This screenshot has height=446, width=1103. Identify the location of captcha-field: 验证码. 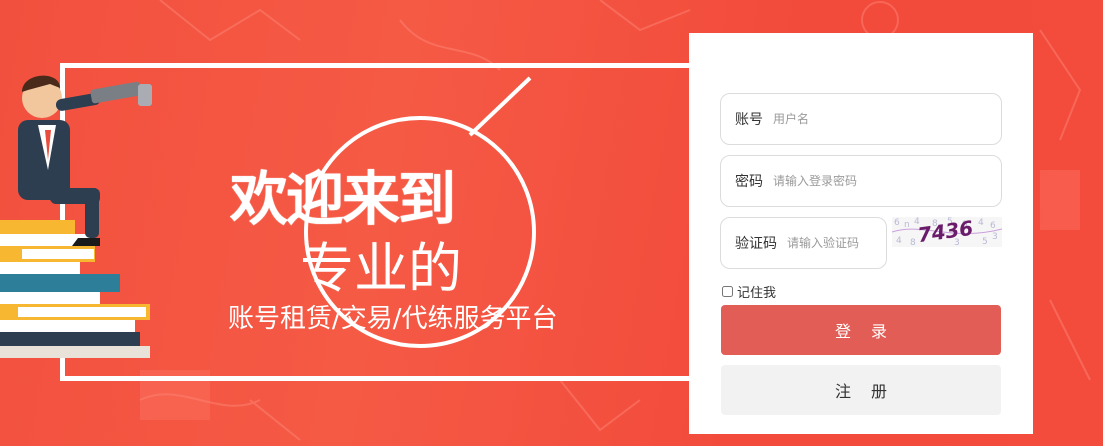
(803, 243).